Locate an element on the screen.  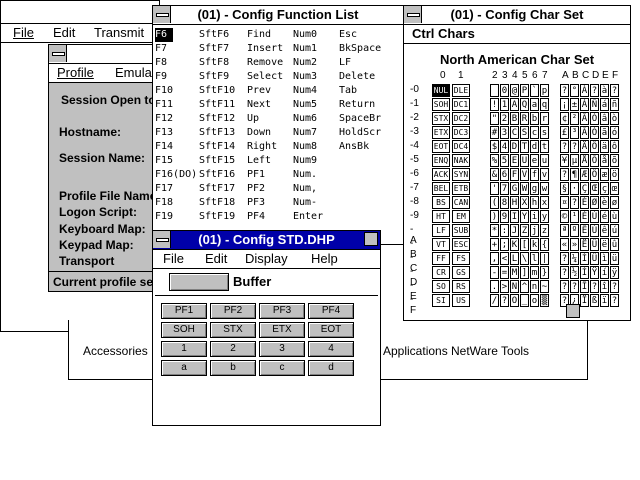
char-cell: Ï is located at coordinates (584, 300).